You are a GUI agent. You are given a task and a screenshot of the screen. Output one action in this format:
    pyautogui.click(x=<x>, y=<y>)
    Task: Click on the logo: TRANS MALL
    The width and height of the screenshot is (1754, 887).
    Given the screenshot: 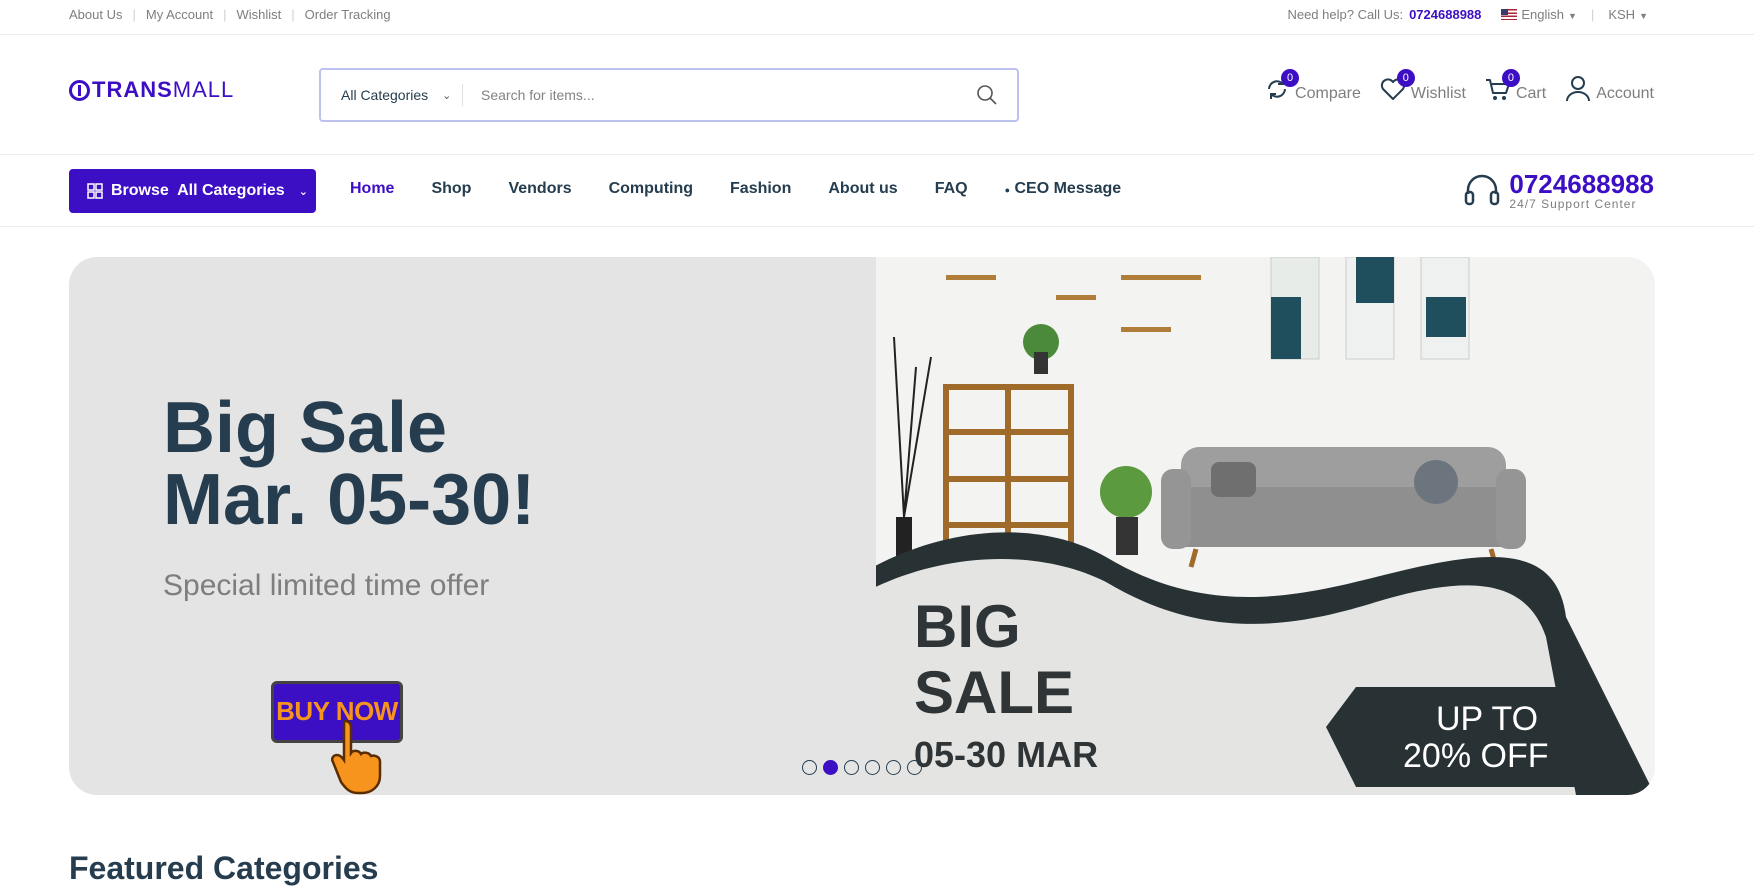 What is the action you would take?
    pyautogui.click(x=151, y=90)
    